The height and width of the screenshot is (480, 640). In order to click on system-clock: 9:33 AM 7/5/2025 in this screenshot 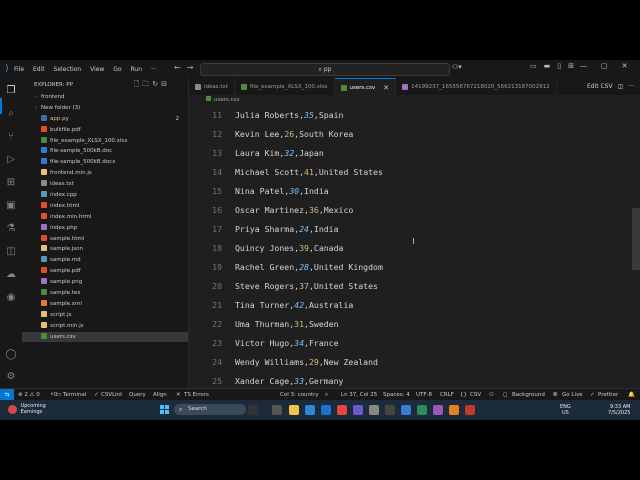, I will do `click(619, 410)`.